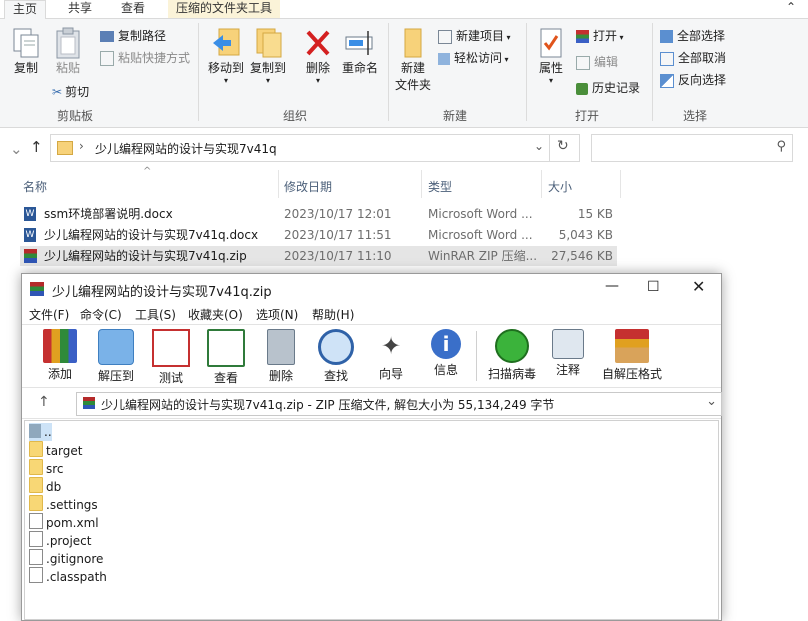 This screenshot has height=621, width=808. I want to click on menu-options: 选项(N), so click(277, 314).